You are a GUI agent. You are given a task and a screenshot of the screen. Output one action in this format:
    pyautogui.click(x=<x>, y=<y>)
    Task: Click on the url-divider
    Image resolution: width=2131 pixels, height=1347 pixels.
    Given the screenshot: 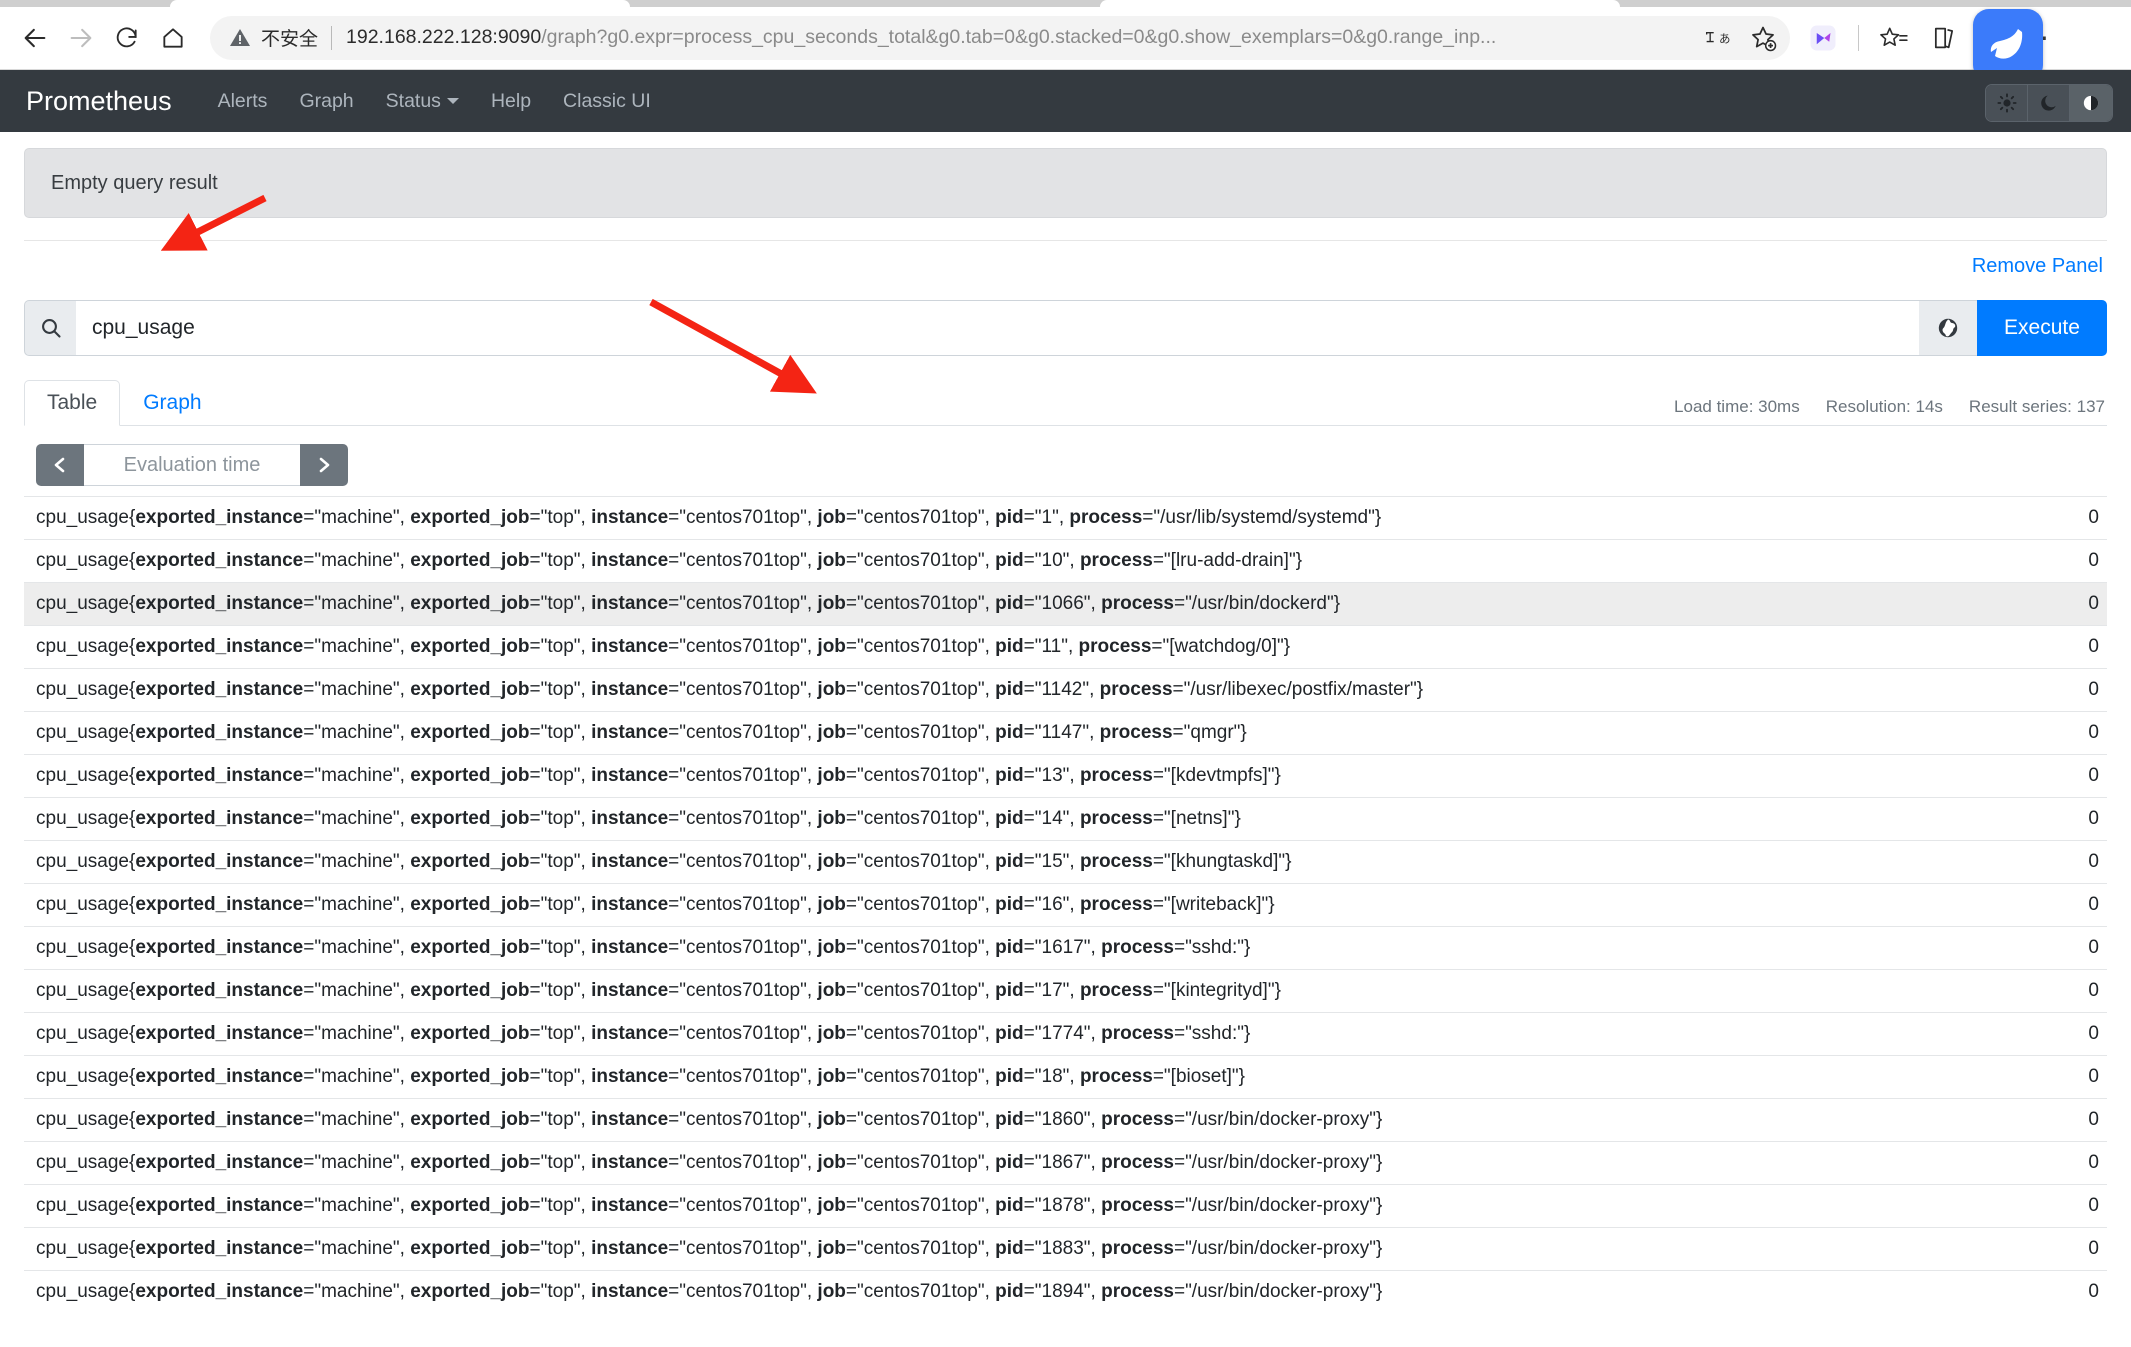 What is the action you would take?
    pyautogui.click(x=332, y=37)
    